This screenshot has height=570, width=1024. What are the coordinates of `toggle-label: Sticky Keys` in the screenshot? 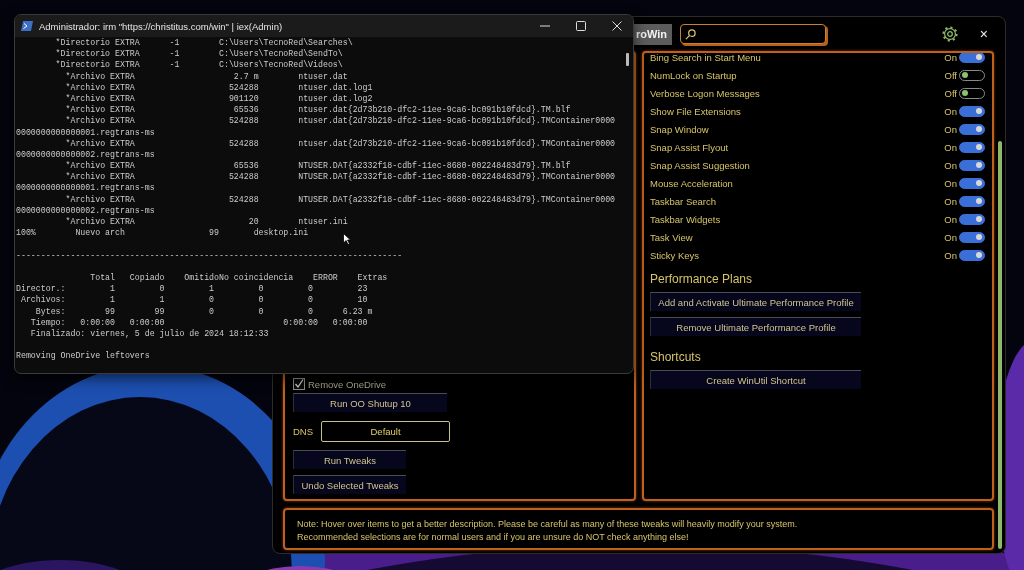 It's located at (675, 255).